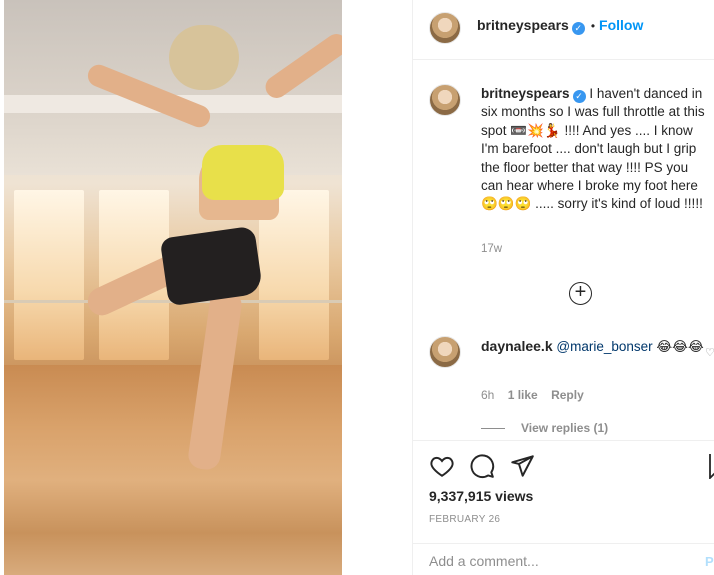  Describe the element at coordinates (709, 561) in the screenshot. I see `post-comment-button: Po` at that location.